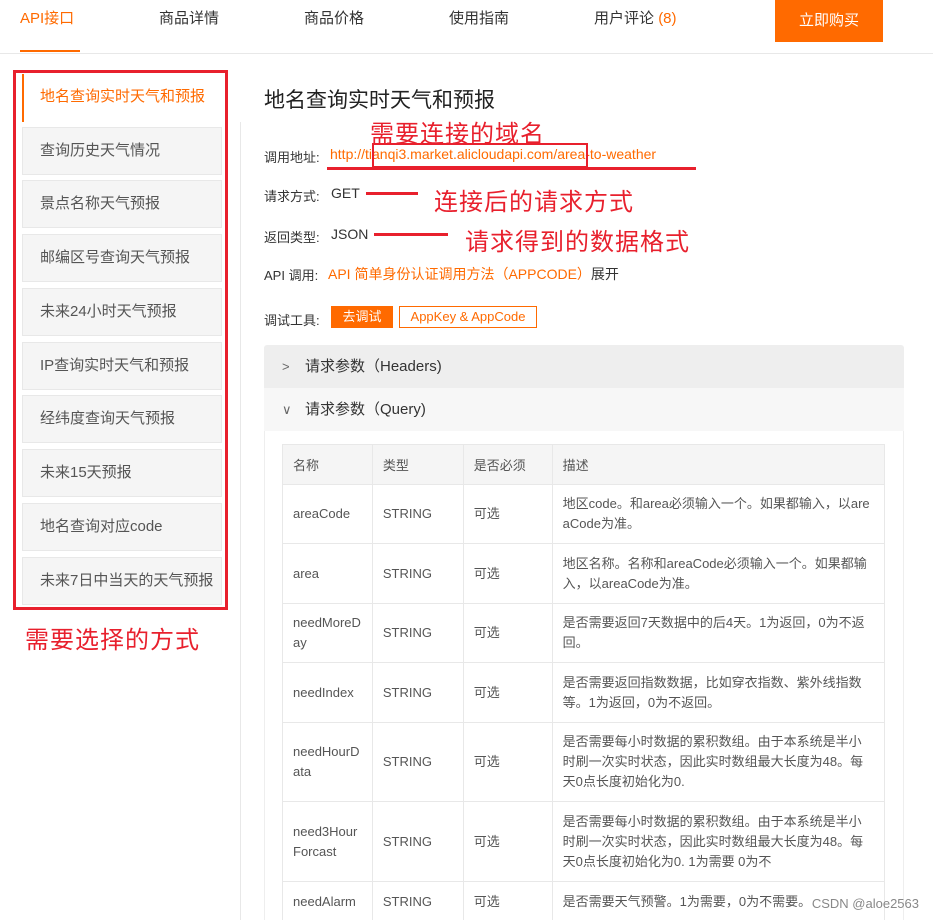 The image size is (933, 920). I want to click on review-count: (8), so click(667, 18).